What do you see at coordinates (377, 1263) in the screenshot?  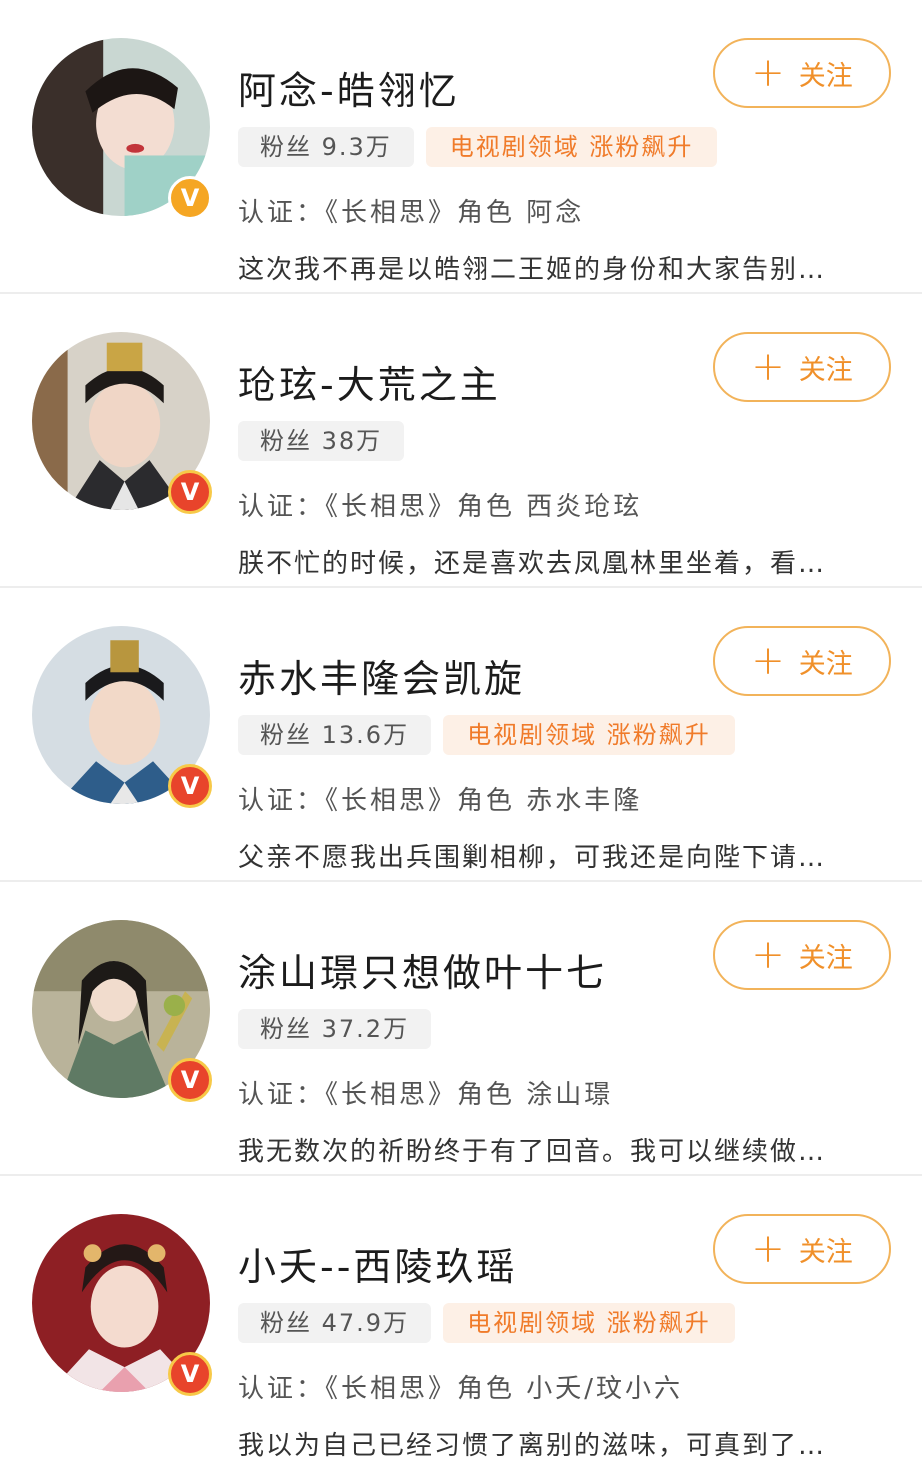 I see `account-name: 小夭--西陵玖瑶` at bounding box center [377, 1263].